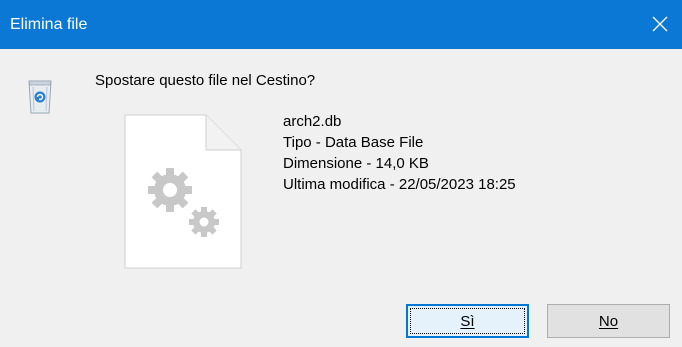  I want to click on window-title: Elimina file, so click(49, 24).